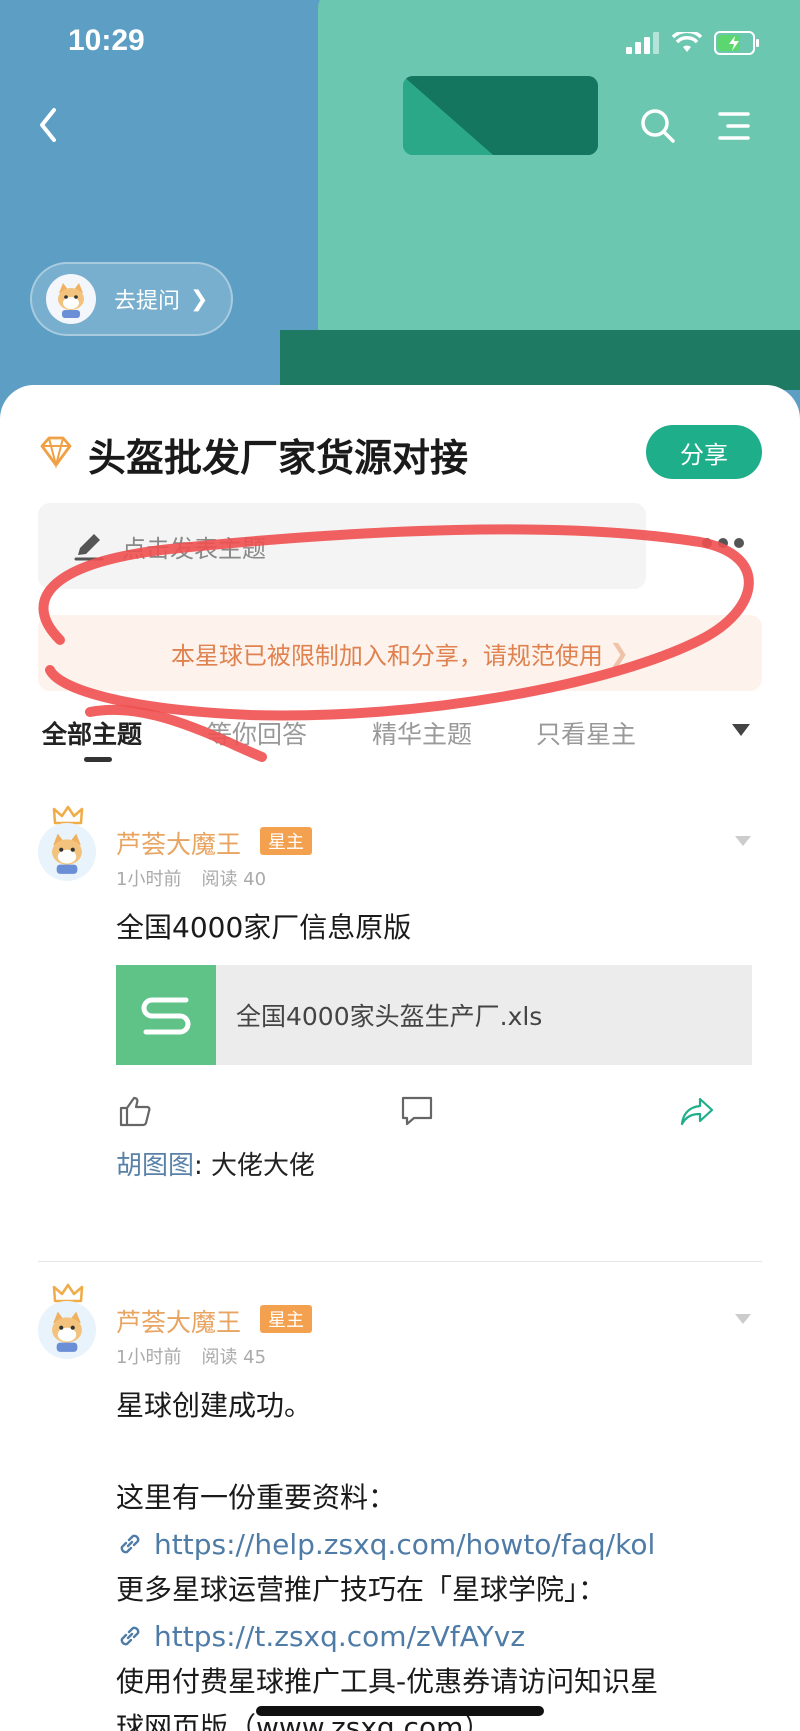 This screenshot has height=1731, width=800. I want to click on status-icons, so click(693, 43).